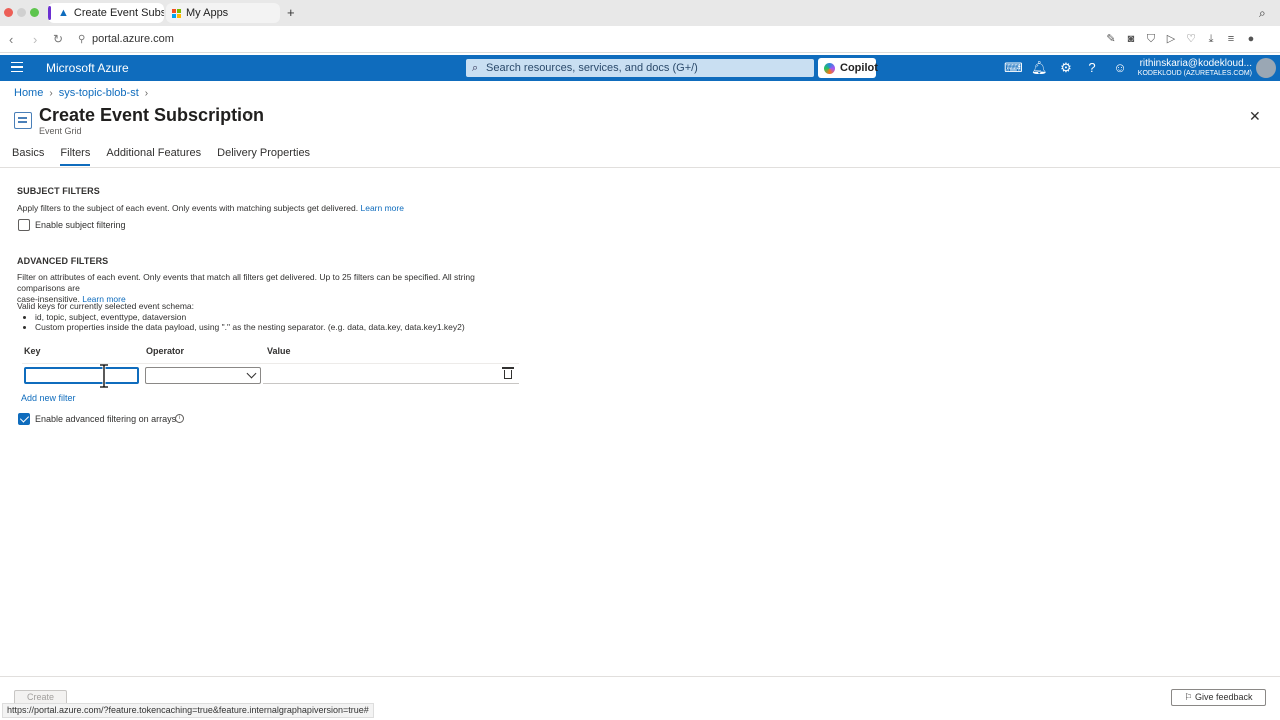 Image resolution: width=1280 pixels, height=720 pixels. What do you see at coordinates (1255, 116) in the screenshot?
I see `close-icon: ✕` at bounding box center [1255, 116].